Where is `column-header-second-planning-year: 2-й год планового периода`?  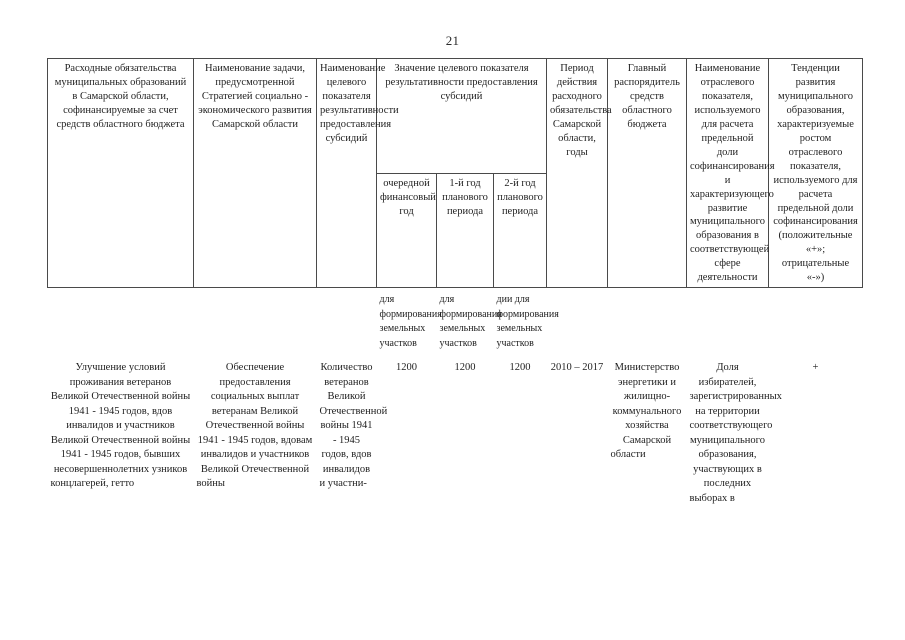
column-header-second-planning-year: 2-й год планового периода is located at coordinates (520, 230).